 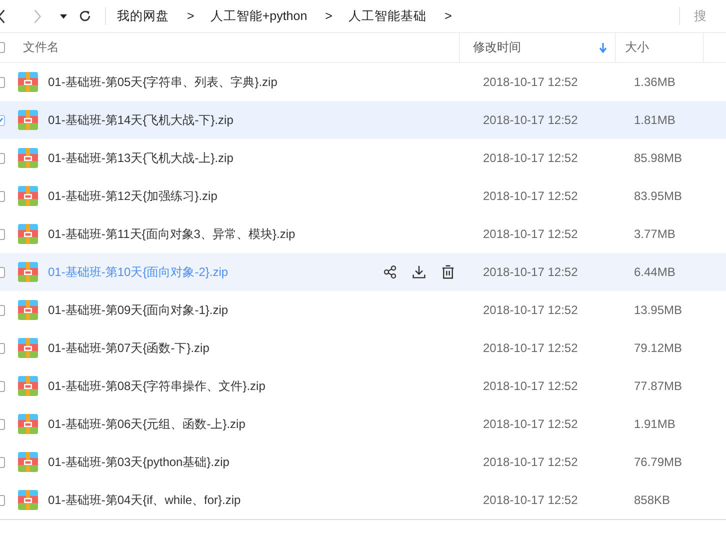 What do you see at coordinates (163, 82) in the screenshot?
I see `file-name: 01-基础班-第05天{字符串、列表、字典}.zip` at bounding box center [163, 82].